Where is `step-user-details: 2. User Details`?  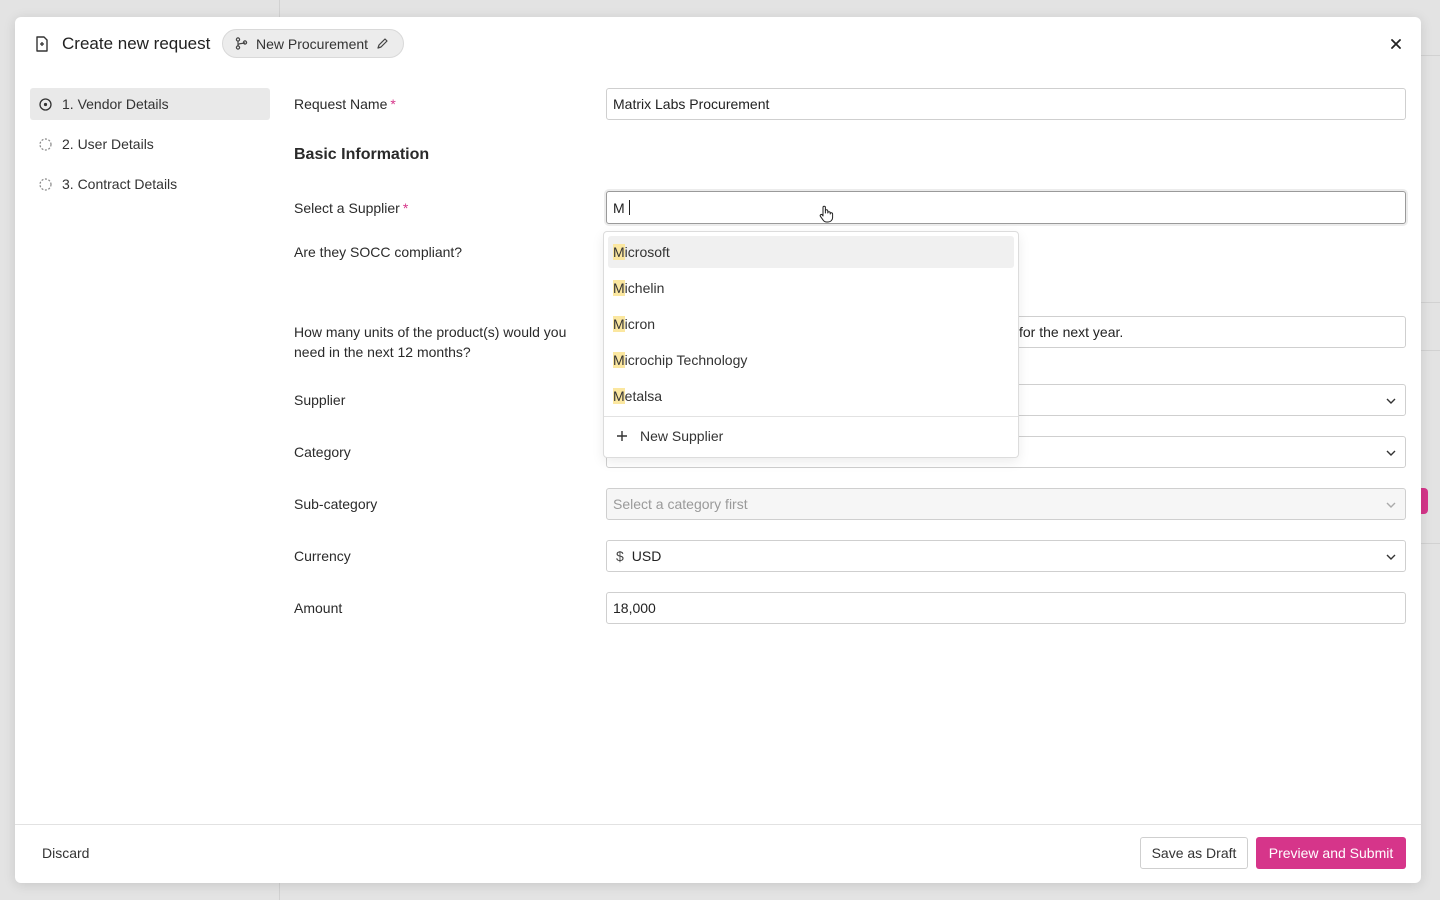 step-user-details: 2. User Details is located at coordinates (150, 144).